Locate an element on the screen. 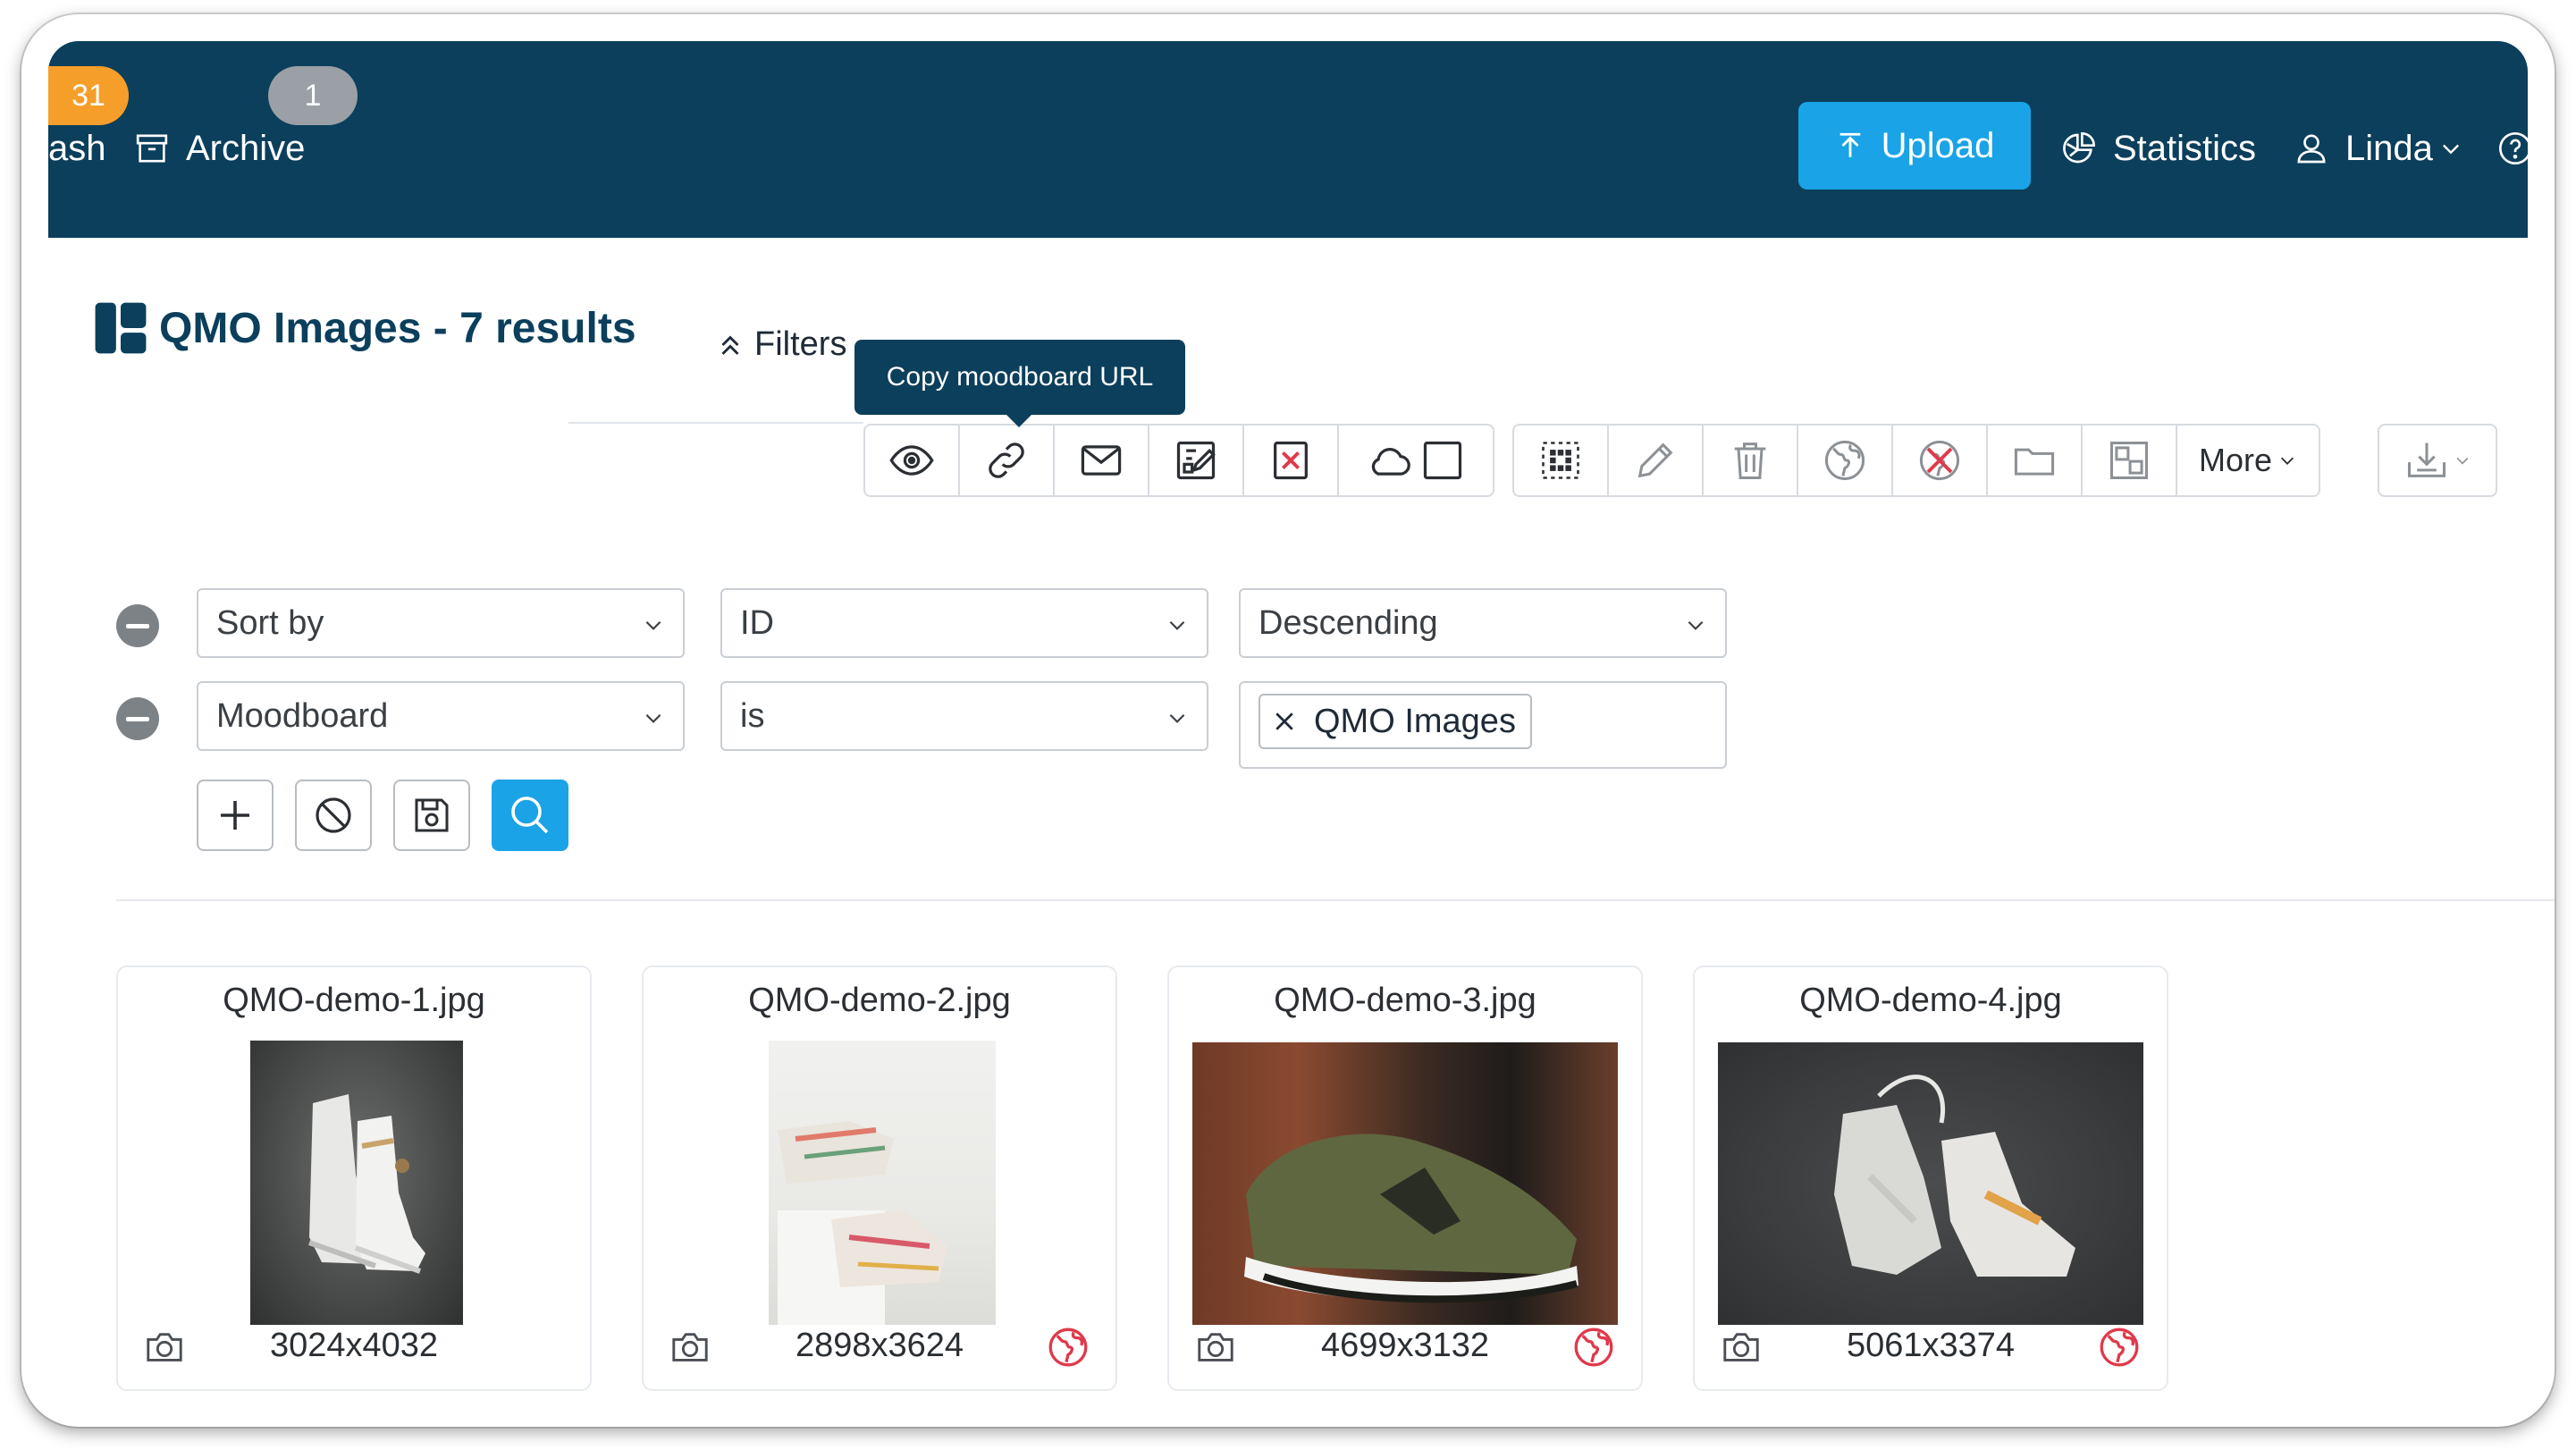  result-card: QMO-demo-4.jpg 5061x3374 is located at coordinates (1931, 1178).